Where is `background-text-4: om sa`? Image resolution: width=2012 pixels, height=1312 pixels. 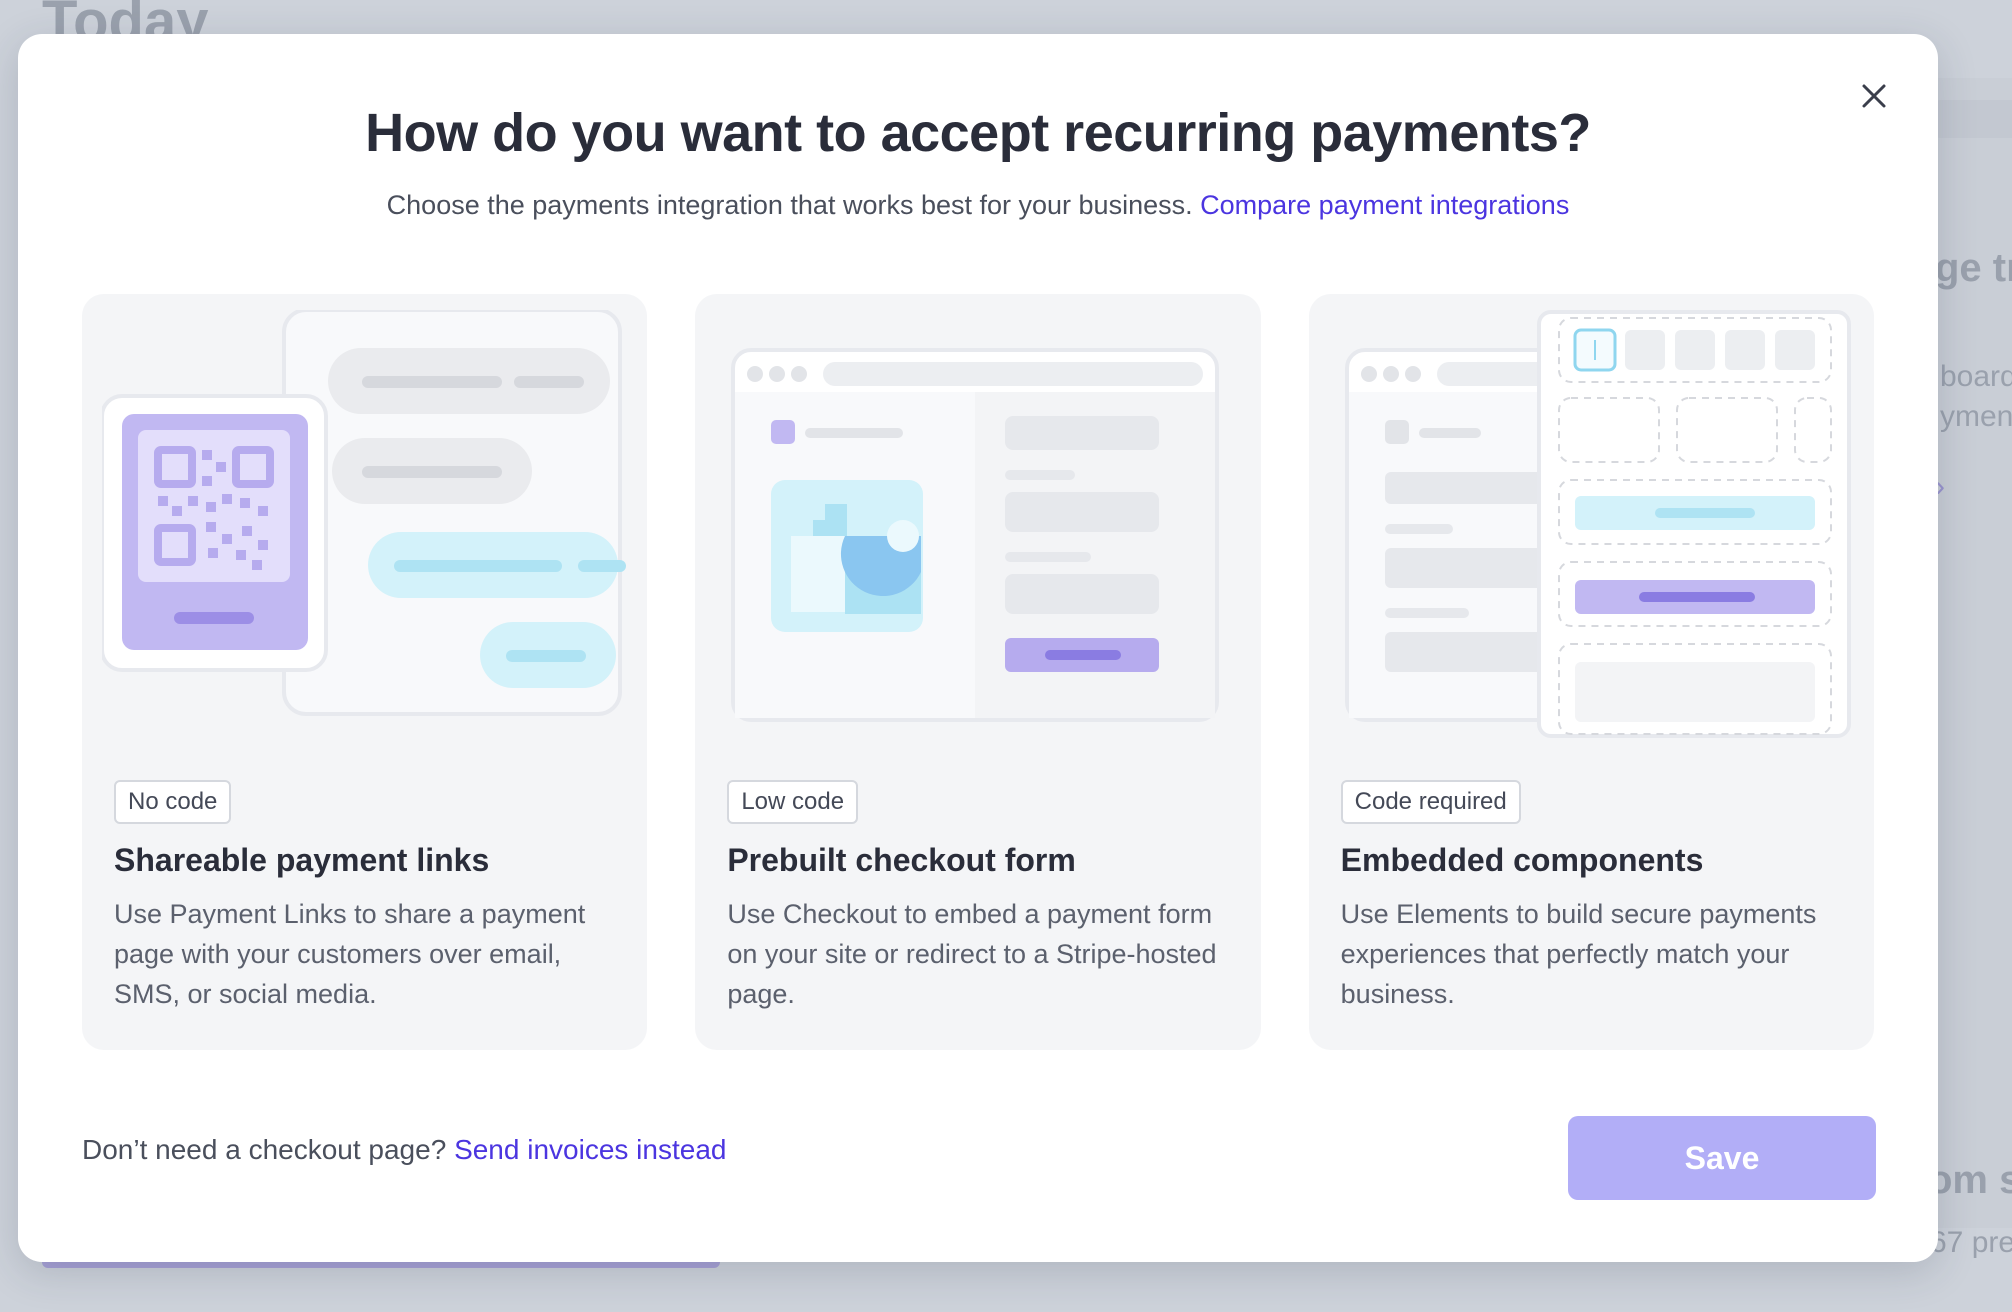
background-text-4: om sa is located at coordinates (1970, 1180).